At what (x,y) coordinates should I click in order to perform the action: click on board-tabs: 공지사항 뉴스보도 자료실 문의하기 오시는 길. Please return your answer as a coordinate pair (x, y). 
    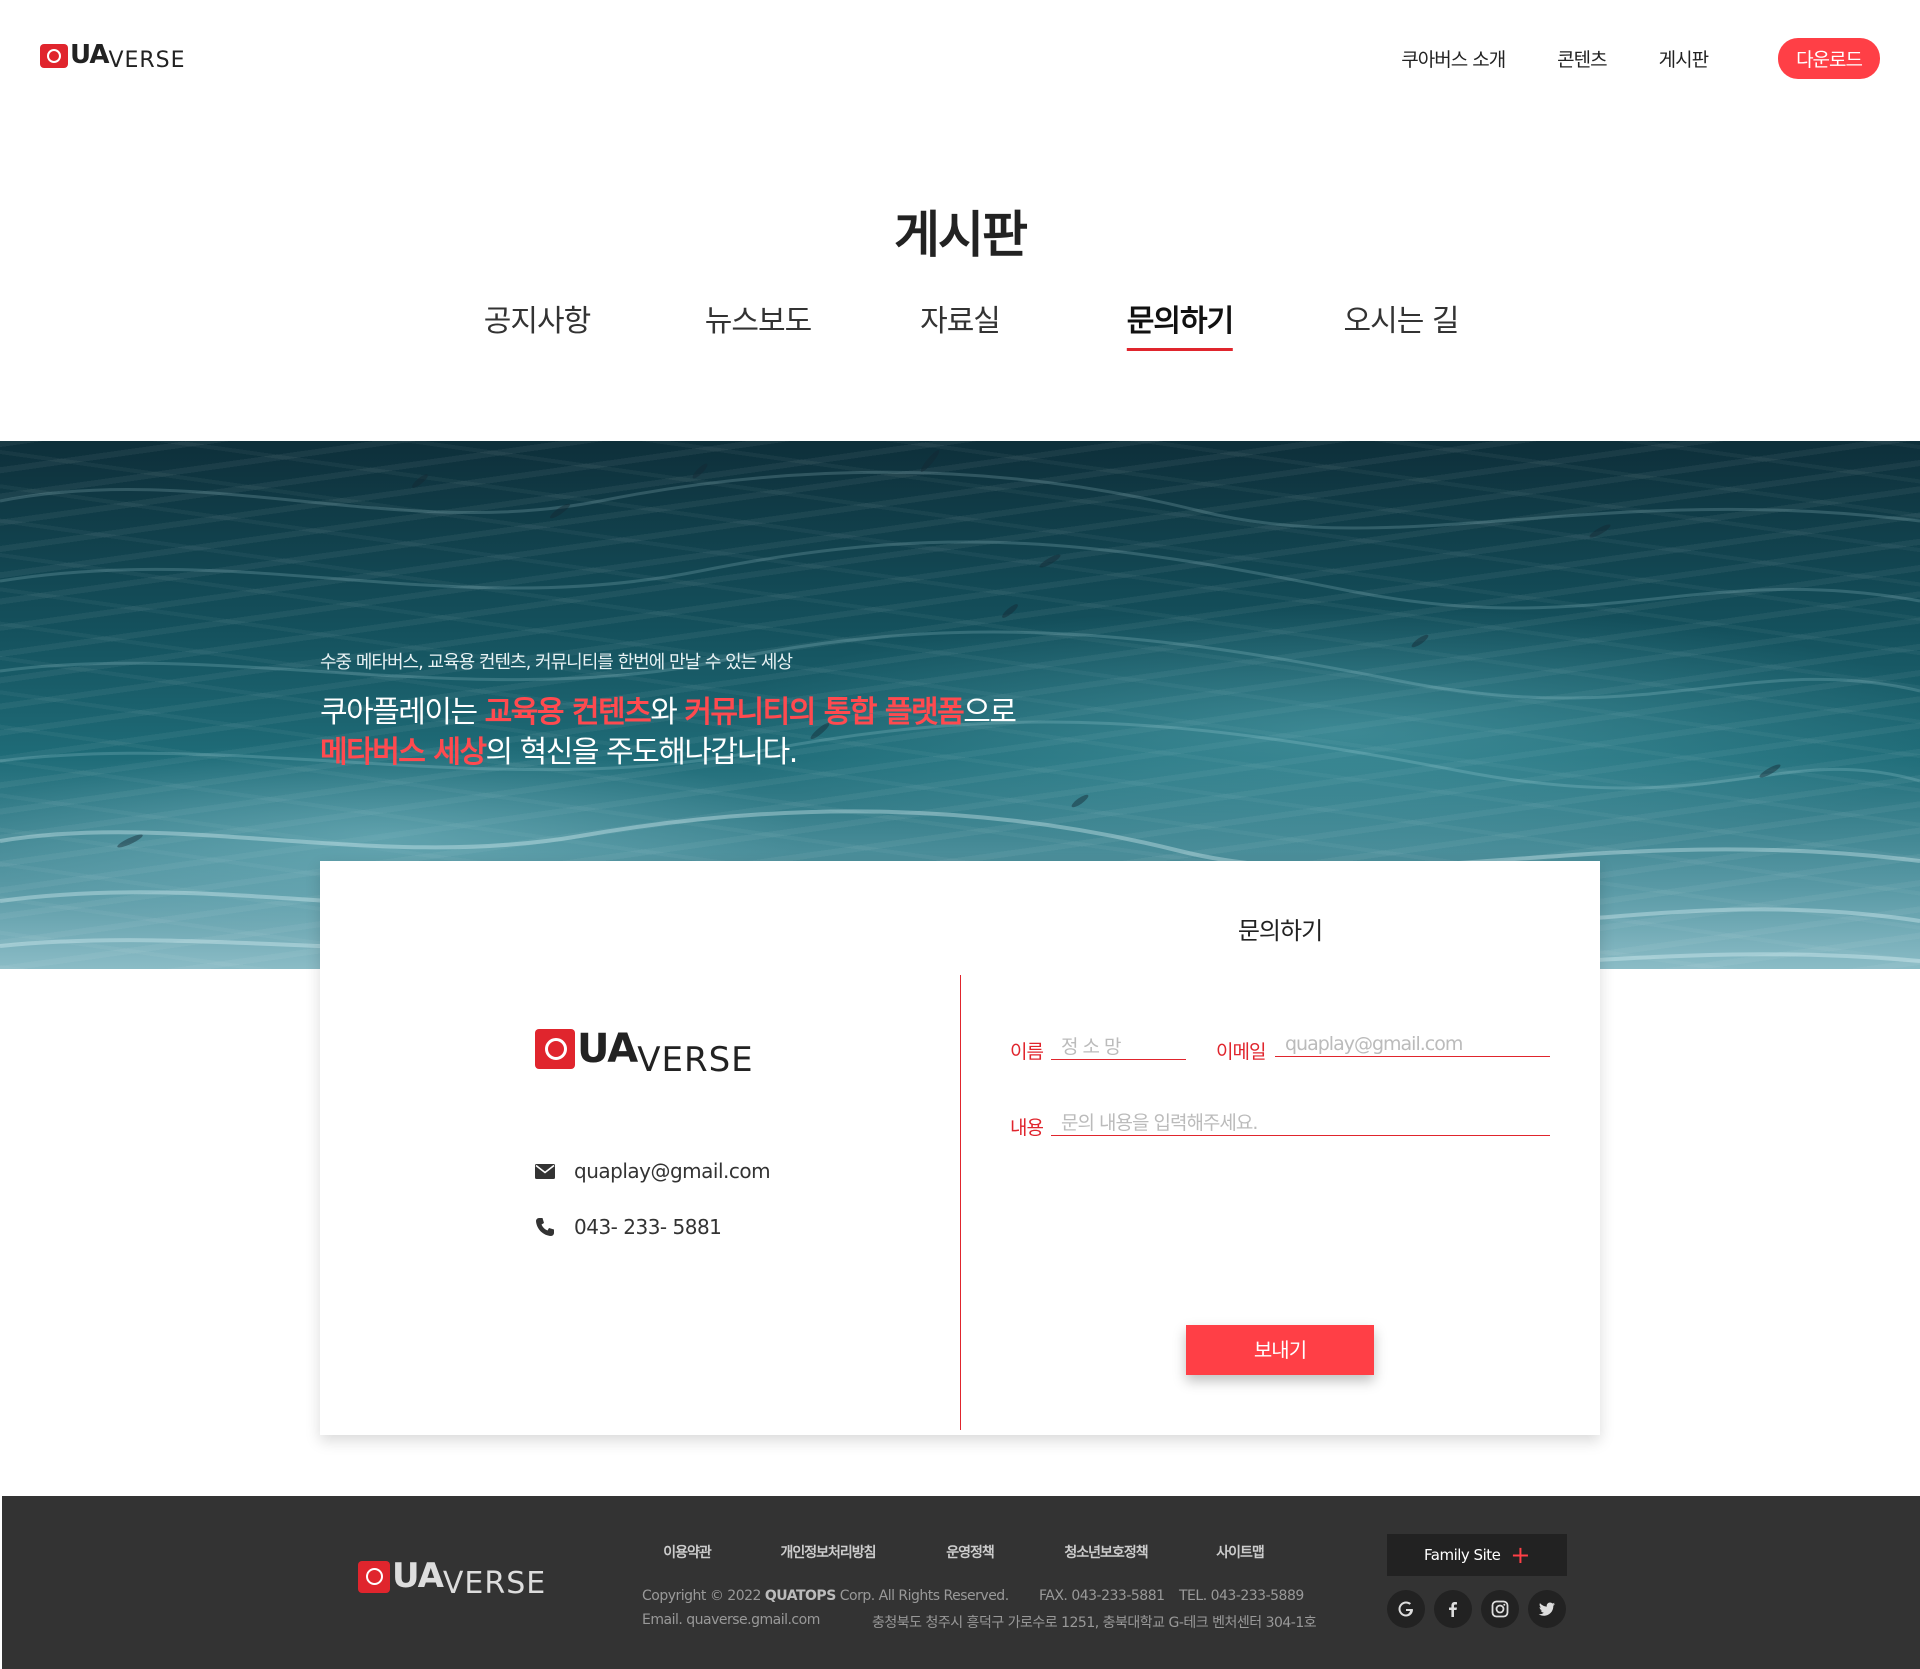
    Looking at the image, I should click on (960, 323).